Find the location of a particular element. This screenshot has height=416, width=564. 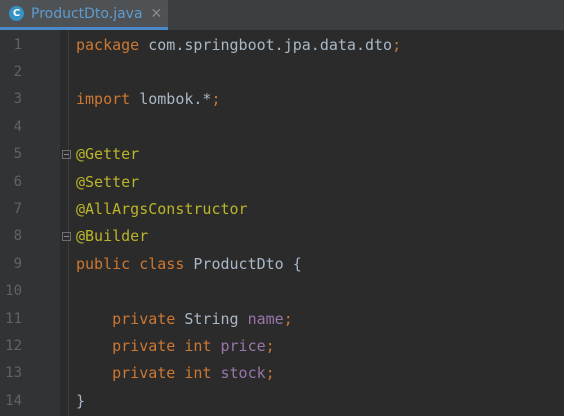

code-token: stock is located at coordinates (243, 373).